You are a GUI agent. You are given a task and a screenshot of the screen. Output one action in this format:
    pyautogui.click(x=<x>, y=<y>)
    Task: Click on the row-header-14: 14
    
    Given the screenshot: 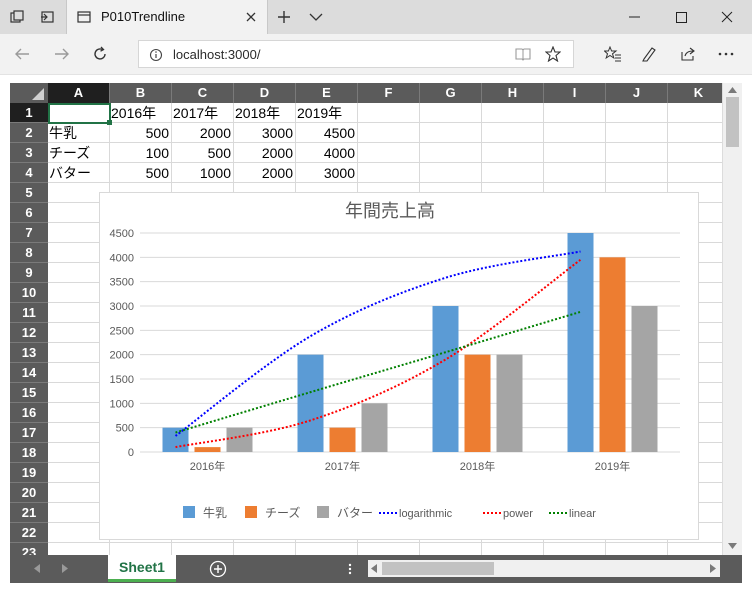 What is the action you would take?
    pyautogui.click(x=29, y=373)
    